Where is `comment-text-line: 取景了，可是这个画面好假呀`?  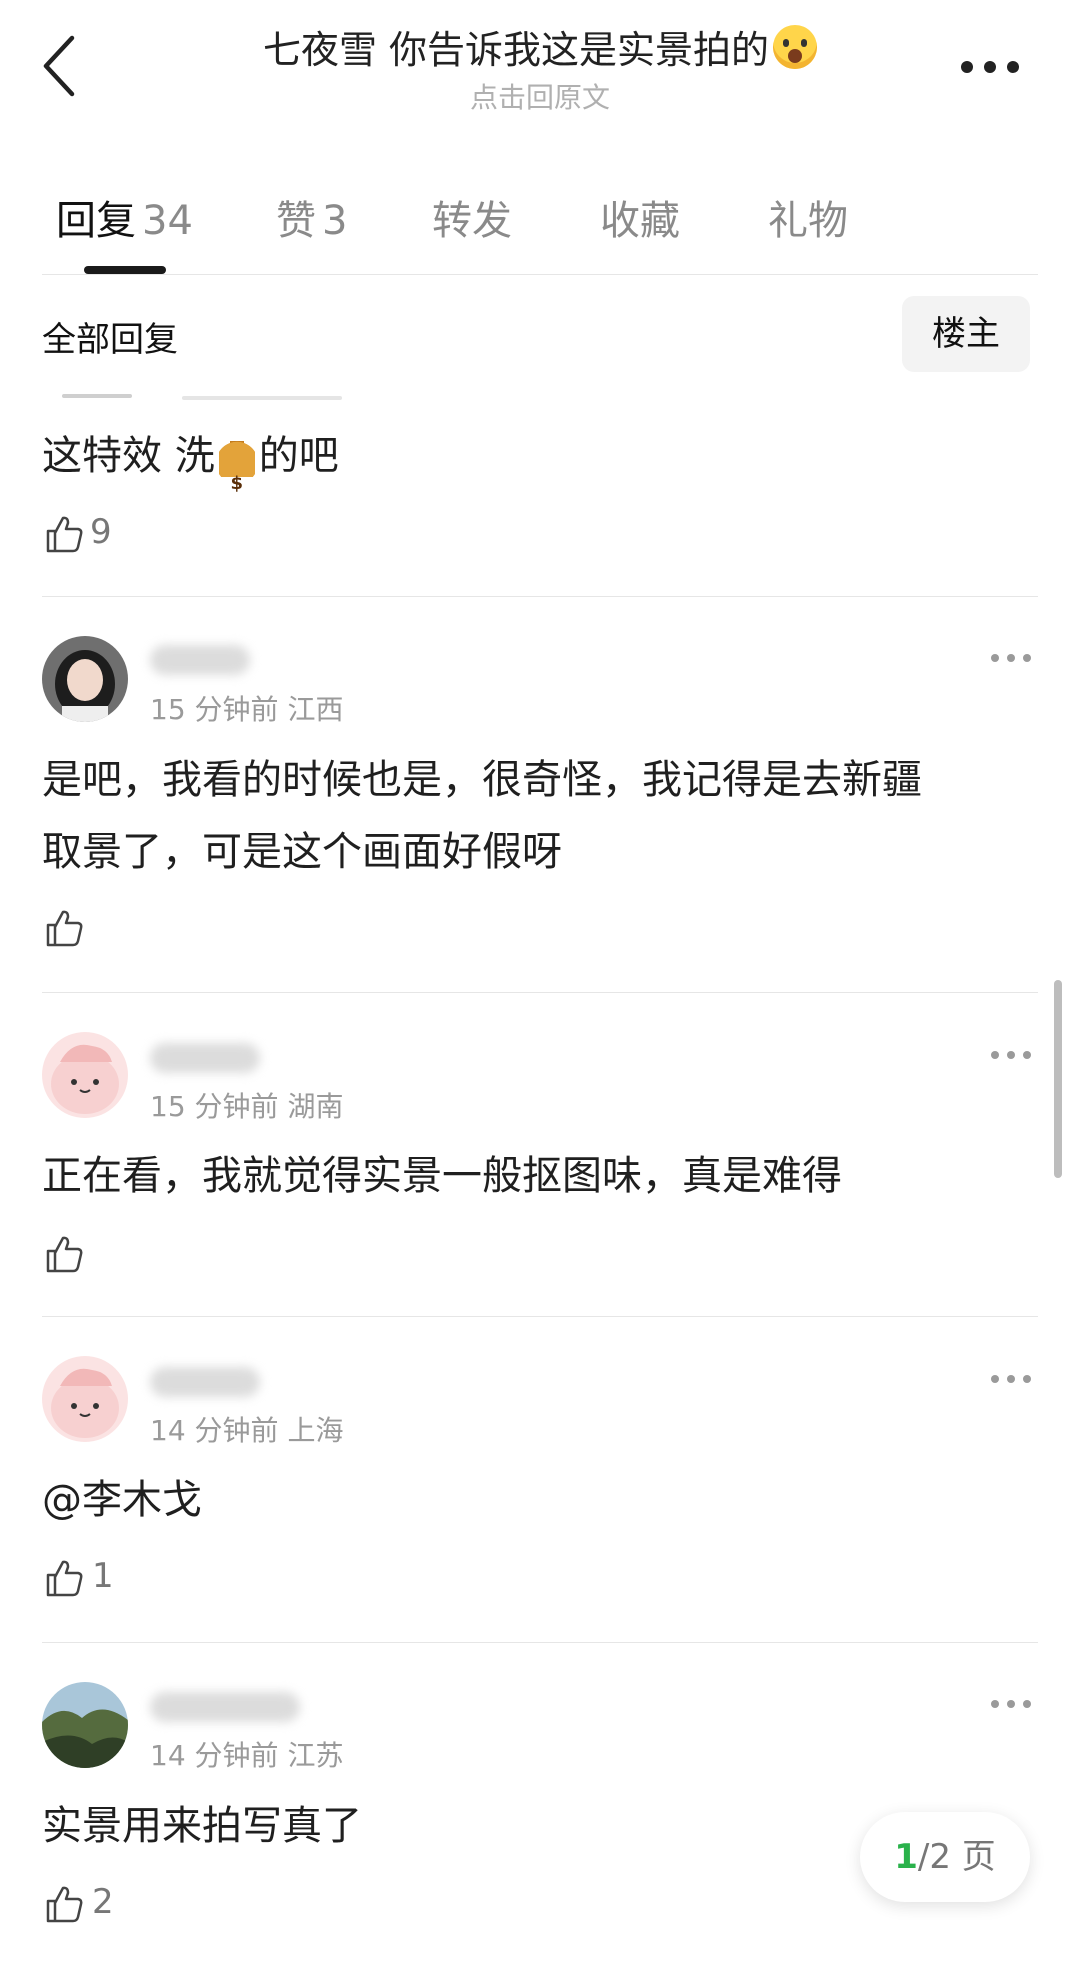 comment-text-line: 取景了，可是这个画面好假呀 is located at coordinates (302, 852).